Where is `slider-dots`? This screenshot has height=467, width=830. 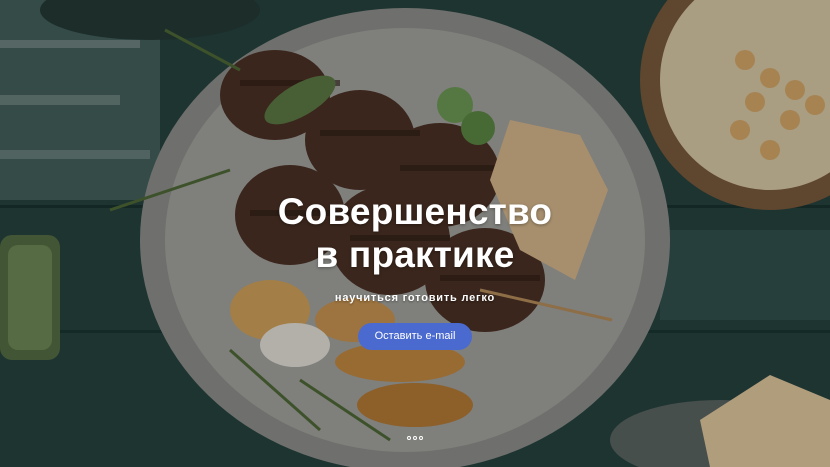 slider-dots is located at coordinates (415, 438).